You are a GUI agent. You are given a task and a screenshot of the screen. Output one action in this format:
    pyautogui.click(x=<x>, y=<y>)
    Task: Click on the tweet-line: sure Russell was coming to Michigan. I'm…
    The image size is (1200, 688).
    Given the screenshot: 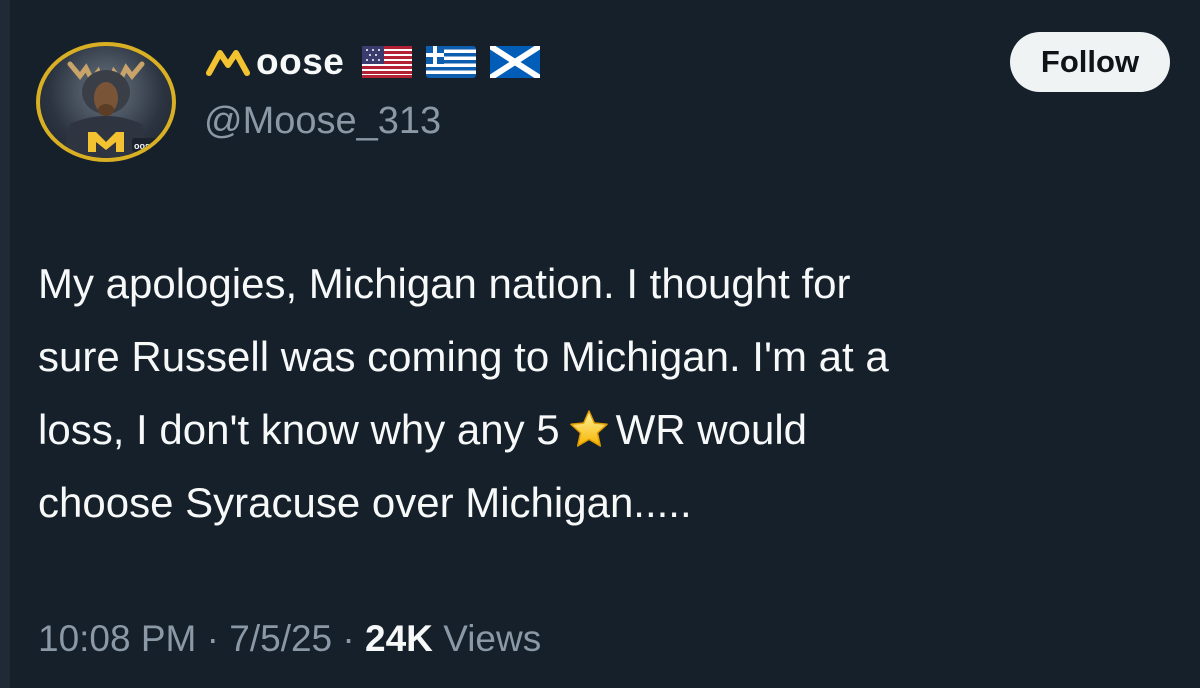 What is the action you would take?
    pyautogui.click(x=463, y=356)
    